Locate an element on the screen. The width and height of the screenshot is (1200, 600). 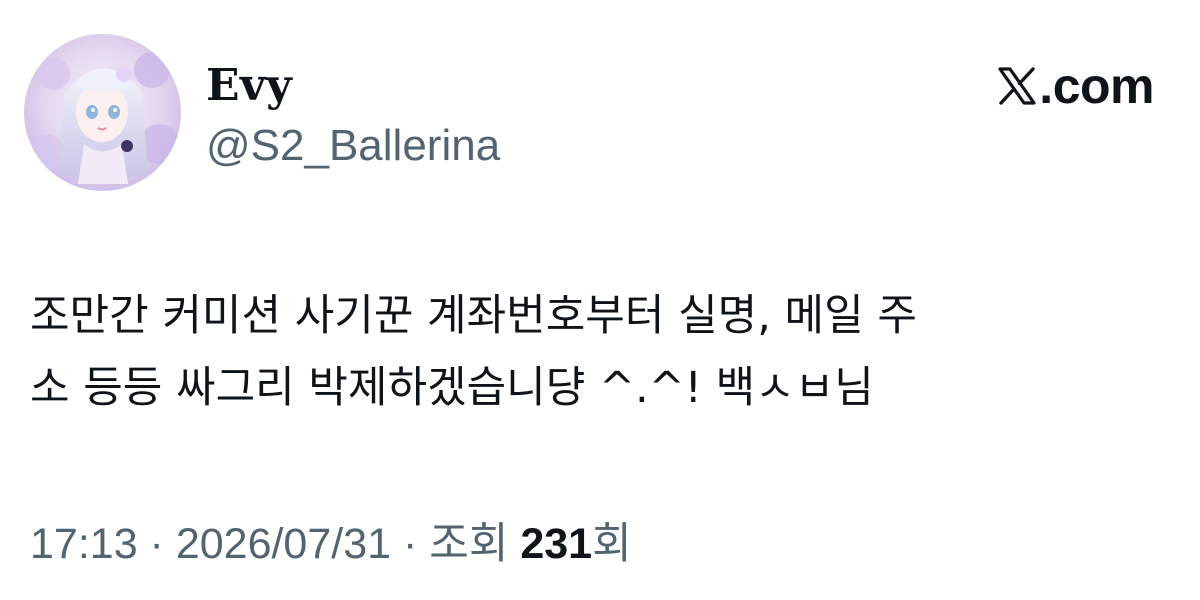
tweet-meta: 17:13 · 2026/07/31 · 조회 231회 is located at coordinates (331, 544).